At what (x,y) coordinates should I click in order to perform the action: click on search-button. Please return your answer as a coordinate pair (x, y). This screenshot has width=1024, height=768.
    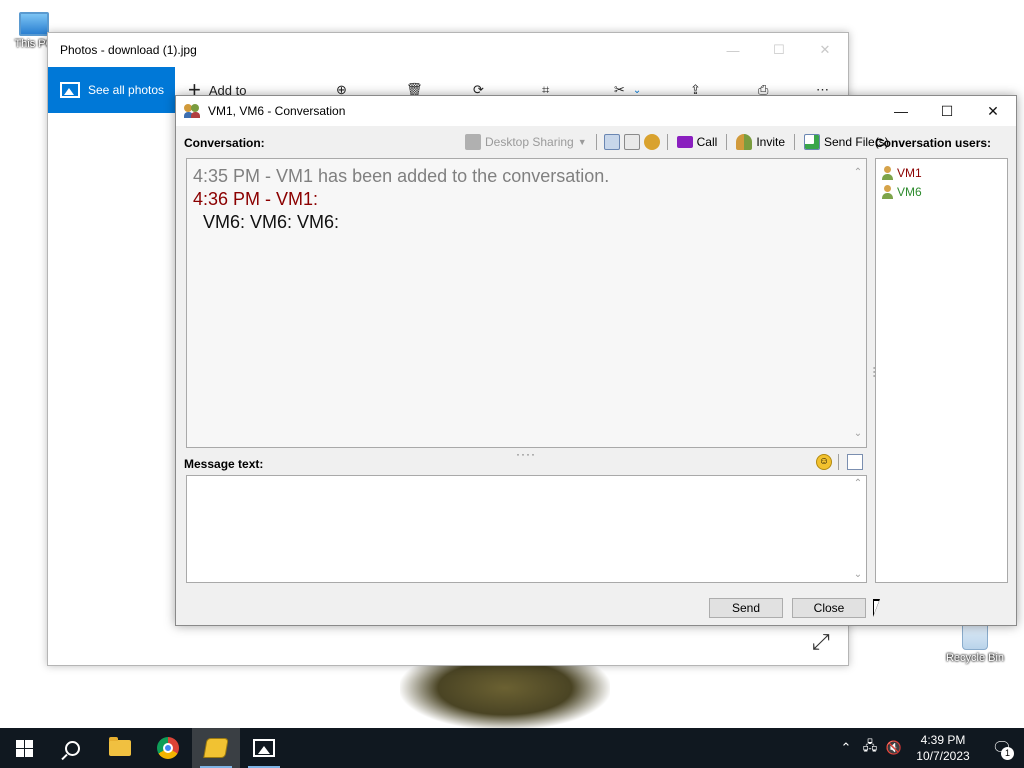
    Looking at the image, I should click on (72, 748).